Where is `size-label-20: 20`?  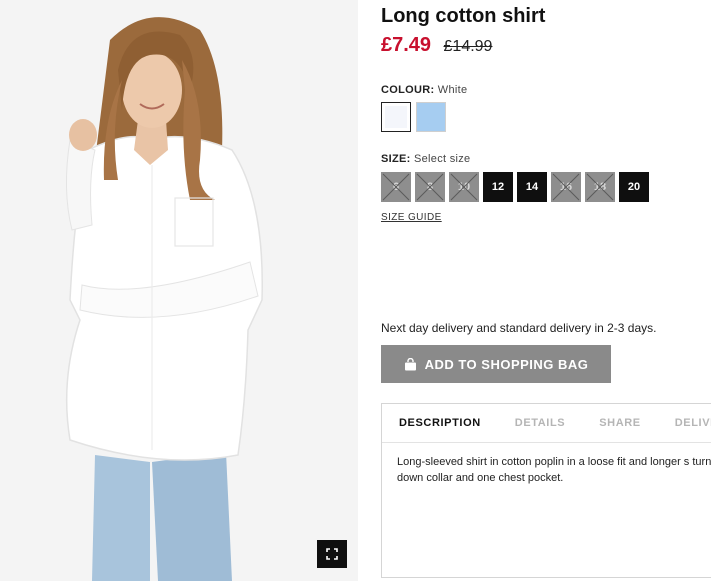 size-label-20: 20 is located at coordinates (634, 187).